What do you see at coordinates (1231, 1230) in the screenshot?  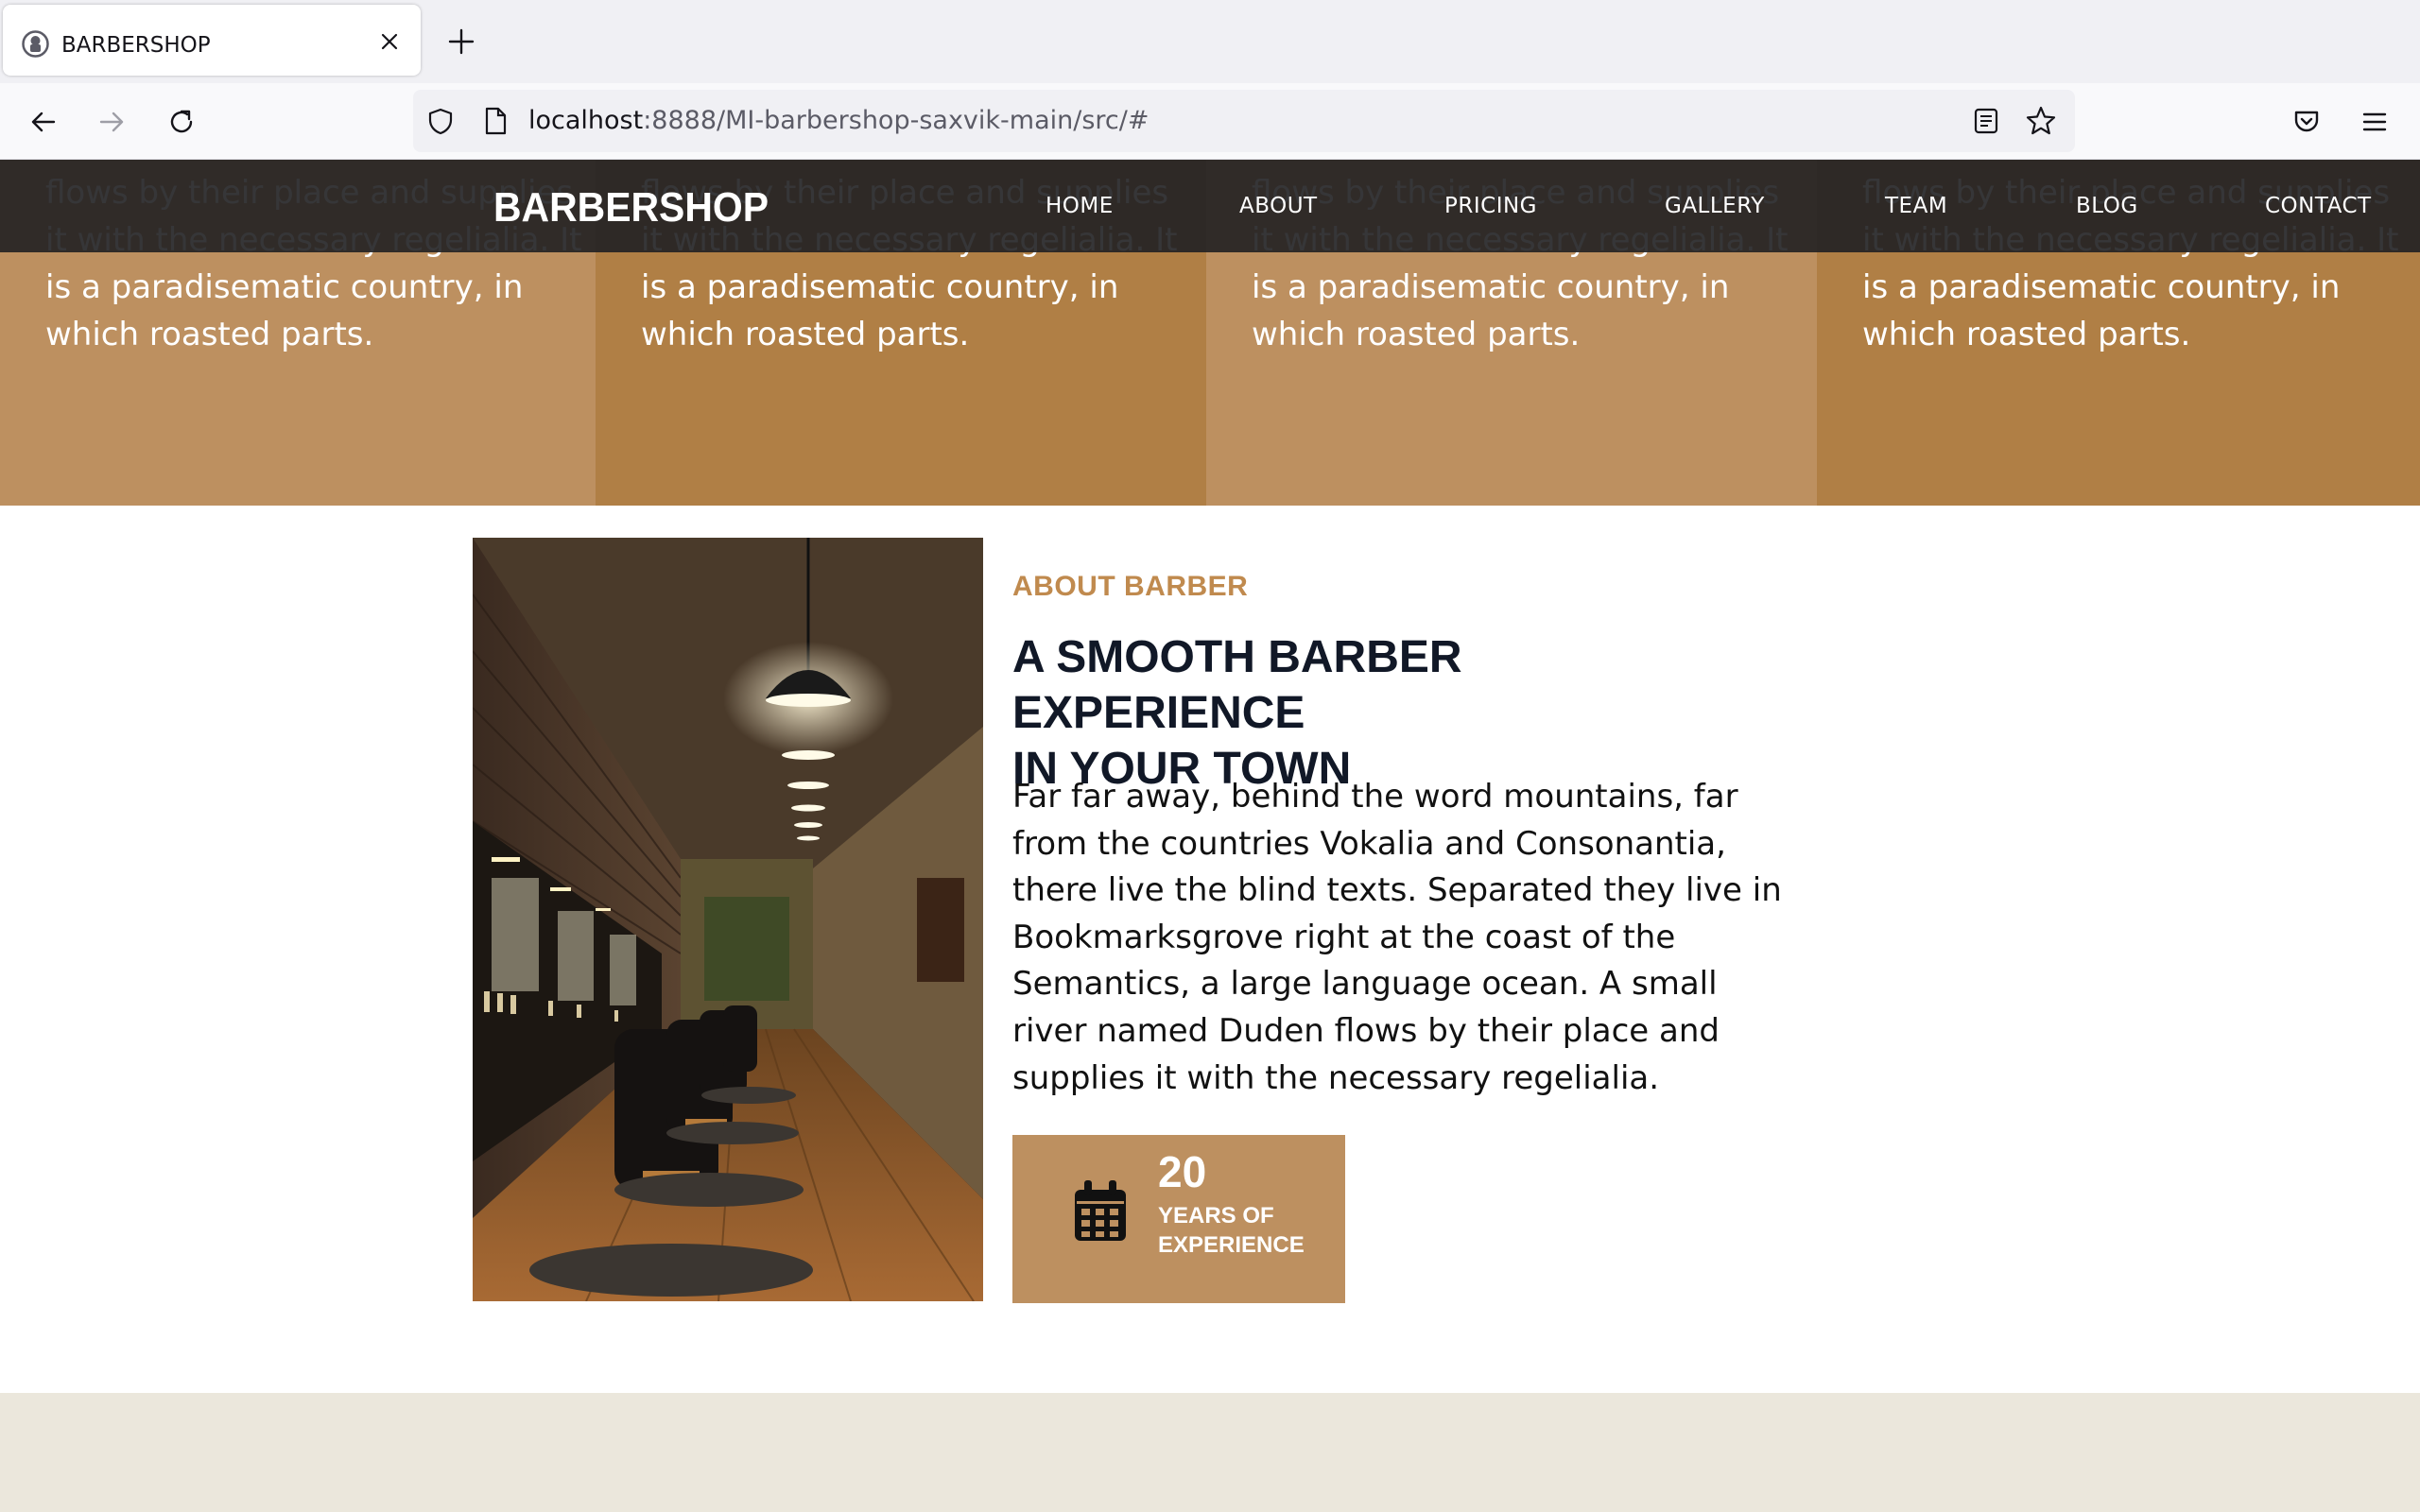 I see `experience-label: YEARS OF EXPERIENCE` at bounding box center [1231, 1230].